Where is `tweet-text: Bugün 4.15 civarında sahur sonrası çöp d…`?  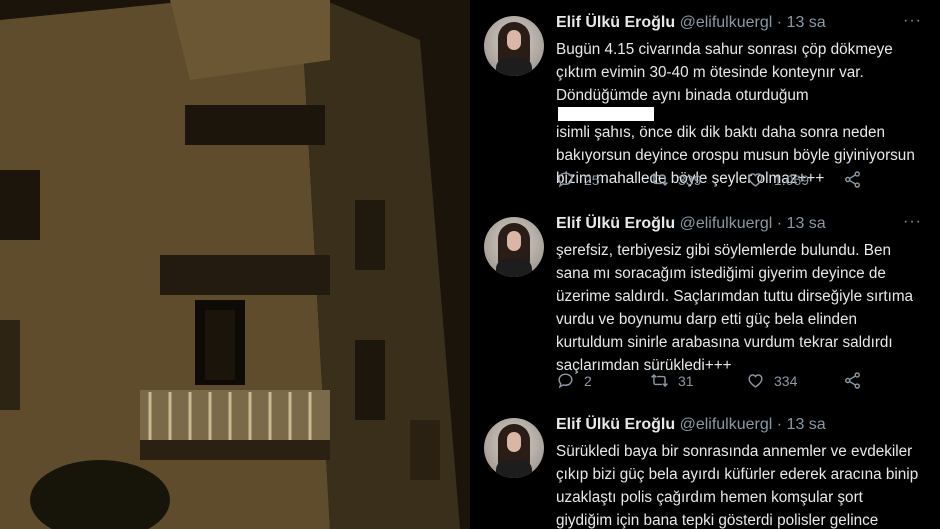
tweet-text: Bugün 4.15 civarında sahur sonrası çöp d… is located at coordinates (744, 114).